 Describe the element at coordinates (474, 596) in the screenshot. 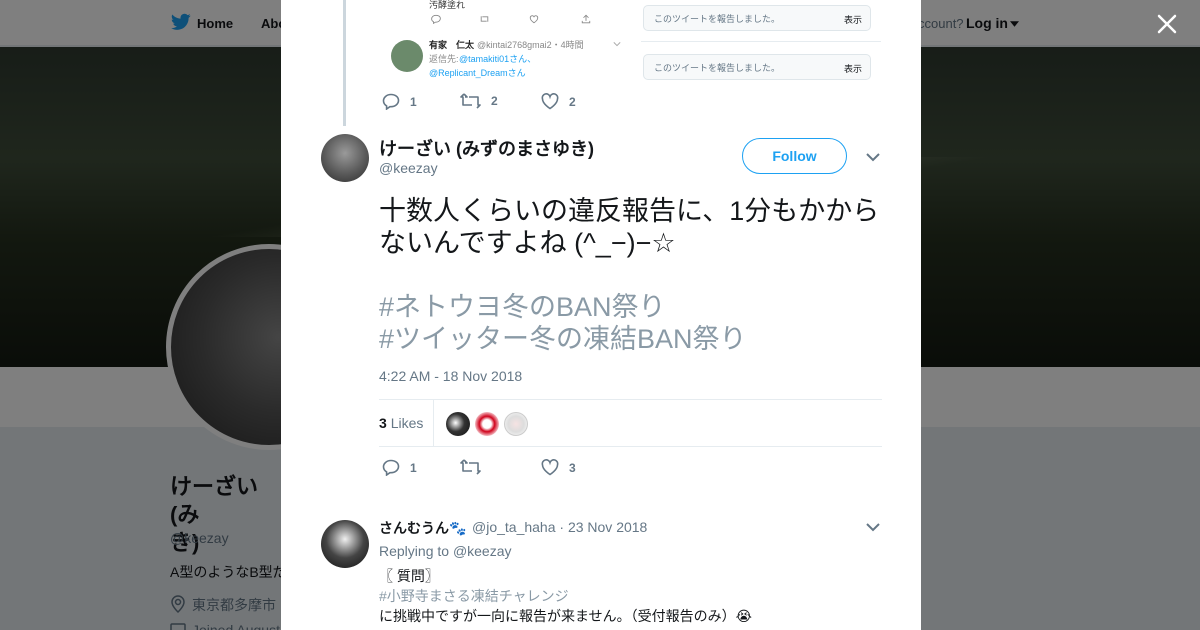

I see `reply-hashtag-link: #小野寺まさる凍結チャレンジ` at that location.